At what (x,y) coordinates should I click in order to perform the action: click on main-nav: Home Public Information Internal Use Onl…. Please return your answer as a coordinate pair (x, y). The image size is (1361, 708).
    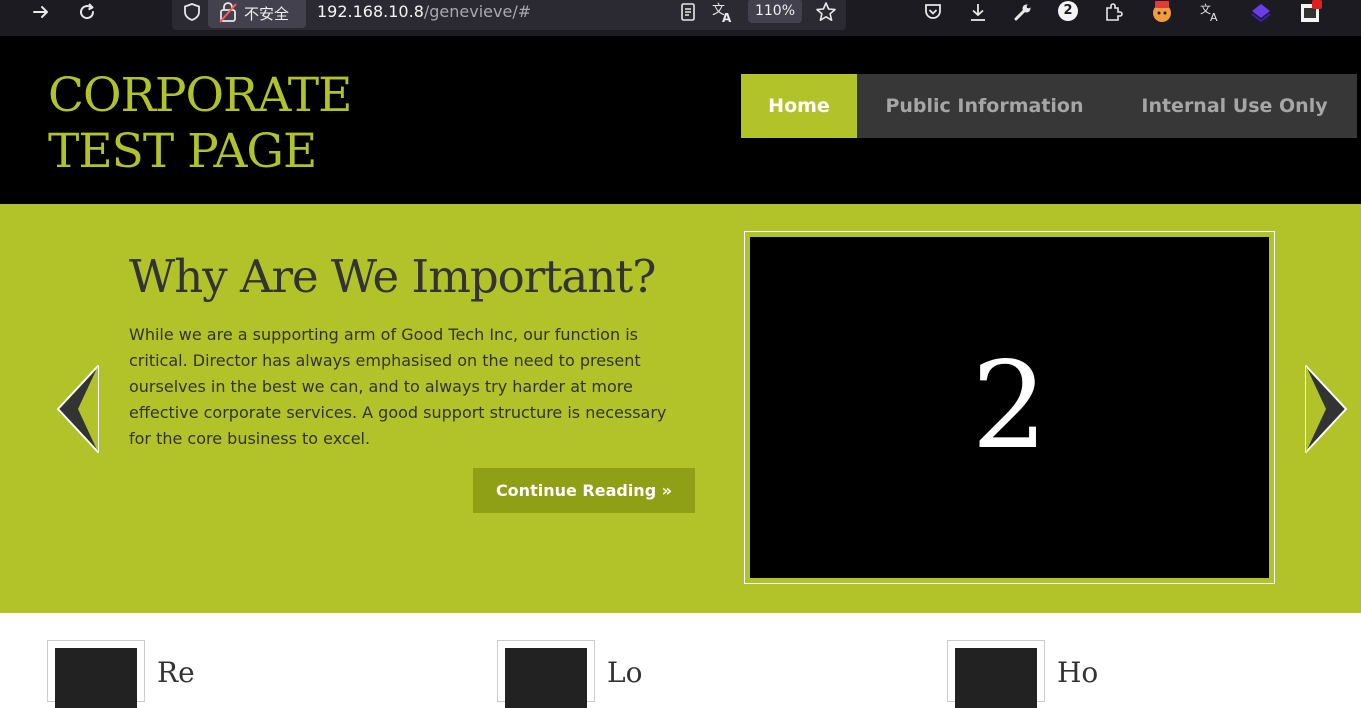
    Looking at the image, I should click on (1049, 106).